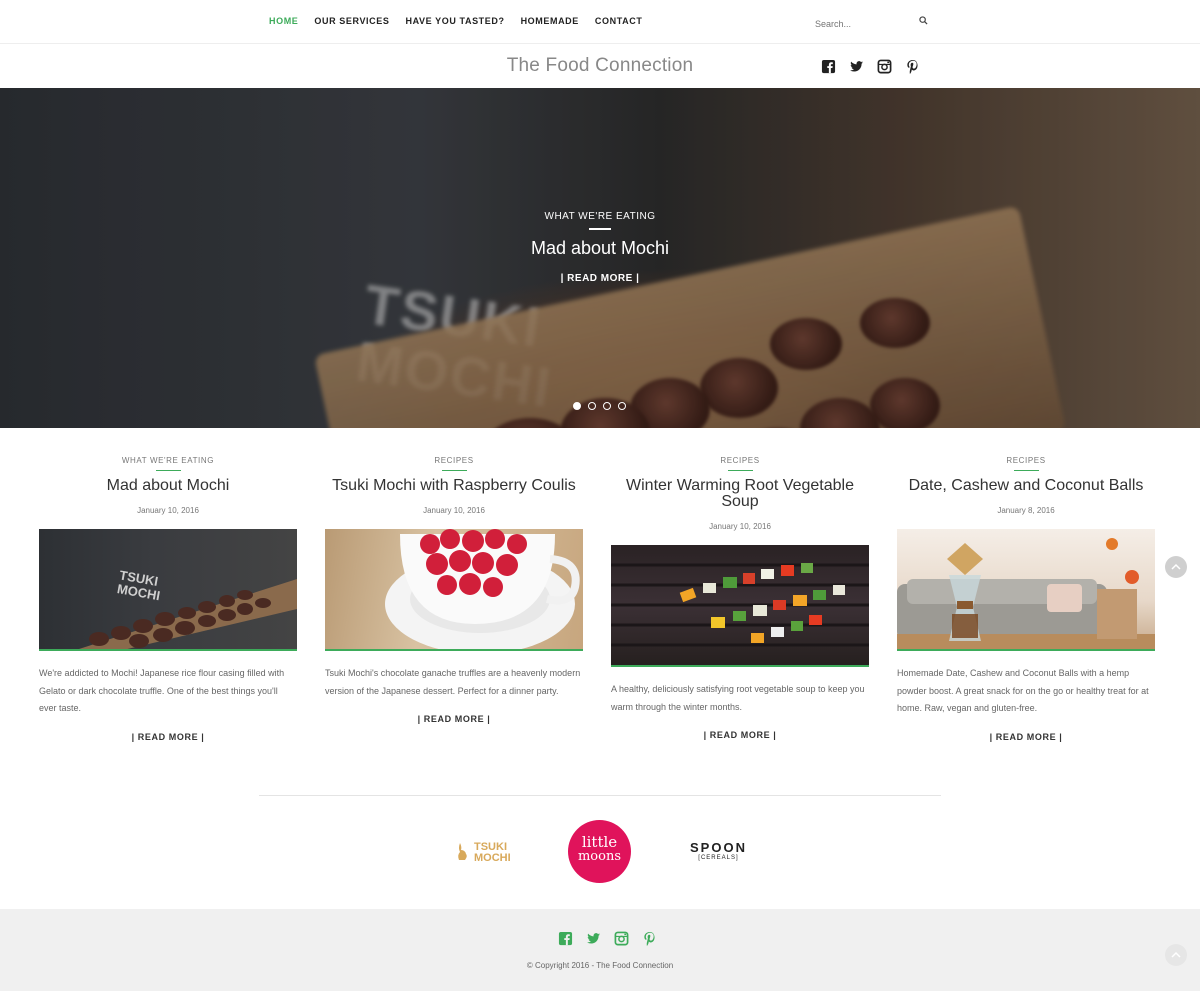 The height and width of the screenshot is (991, 1200). I want to click on hero-title: Mad about Mochi, so click(600, 248).